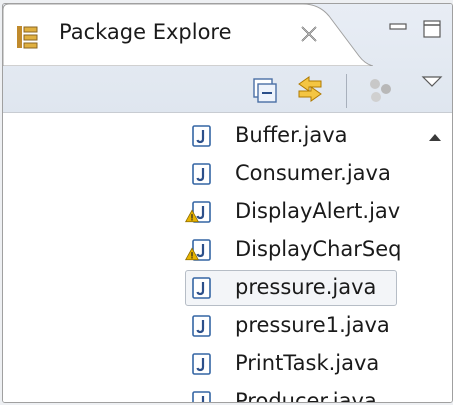 This screenshot has width=453, height=405. What do you see at coordinates (145, 32) in the screenshot?
I see `tab-title: Package Explore` at bounding box center [145, 32].